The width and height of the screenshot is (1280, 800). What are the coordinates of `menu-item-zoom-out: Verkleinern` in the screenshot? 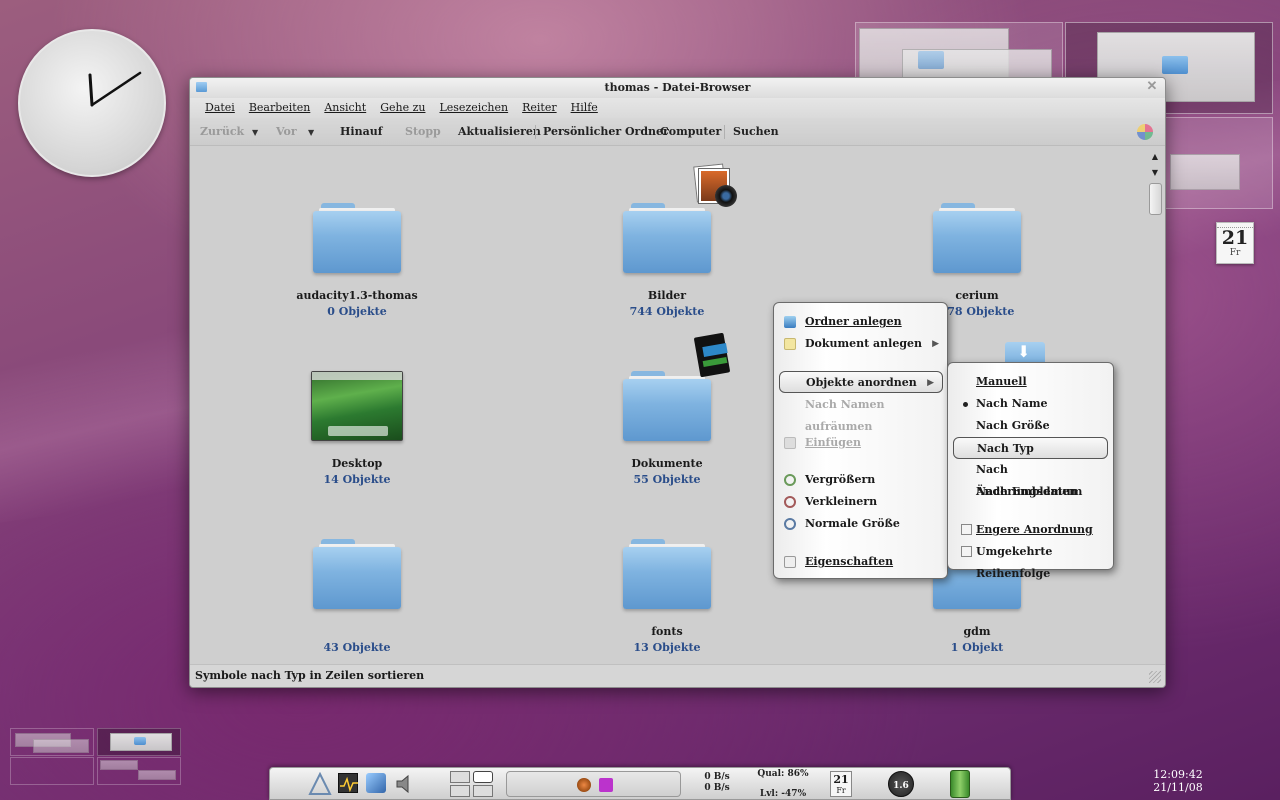 It's located at (860, 502).